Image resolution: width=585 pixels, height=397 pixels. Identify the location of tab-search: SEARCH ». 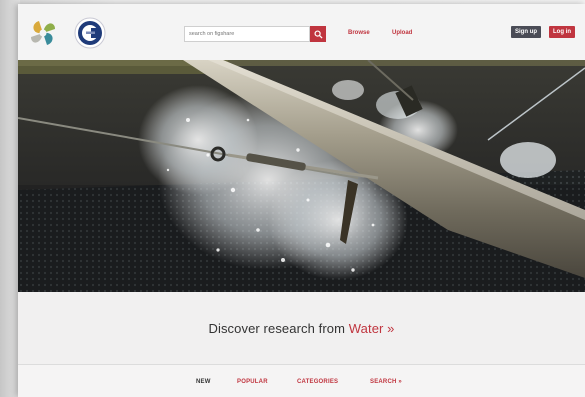
(386, 382).